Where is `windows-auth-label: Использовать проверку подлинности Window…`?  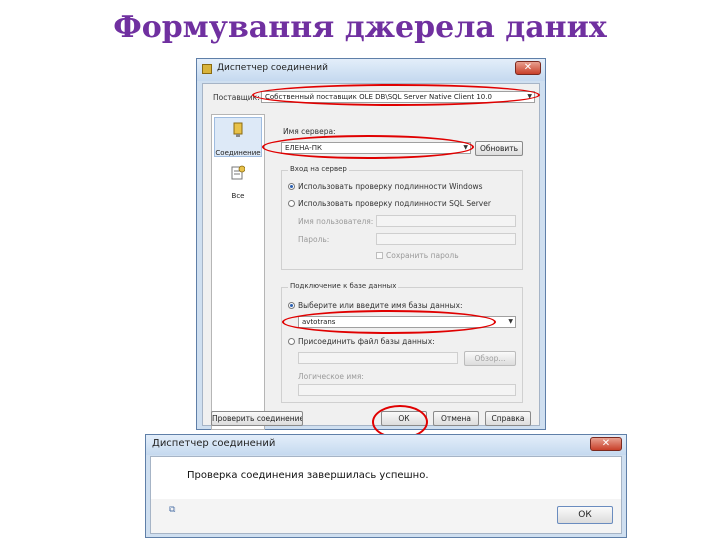
windows-auth-label: Использовать проверку подлинности Window… is located at coordinates (390, 186).